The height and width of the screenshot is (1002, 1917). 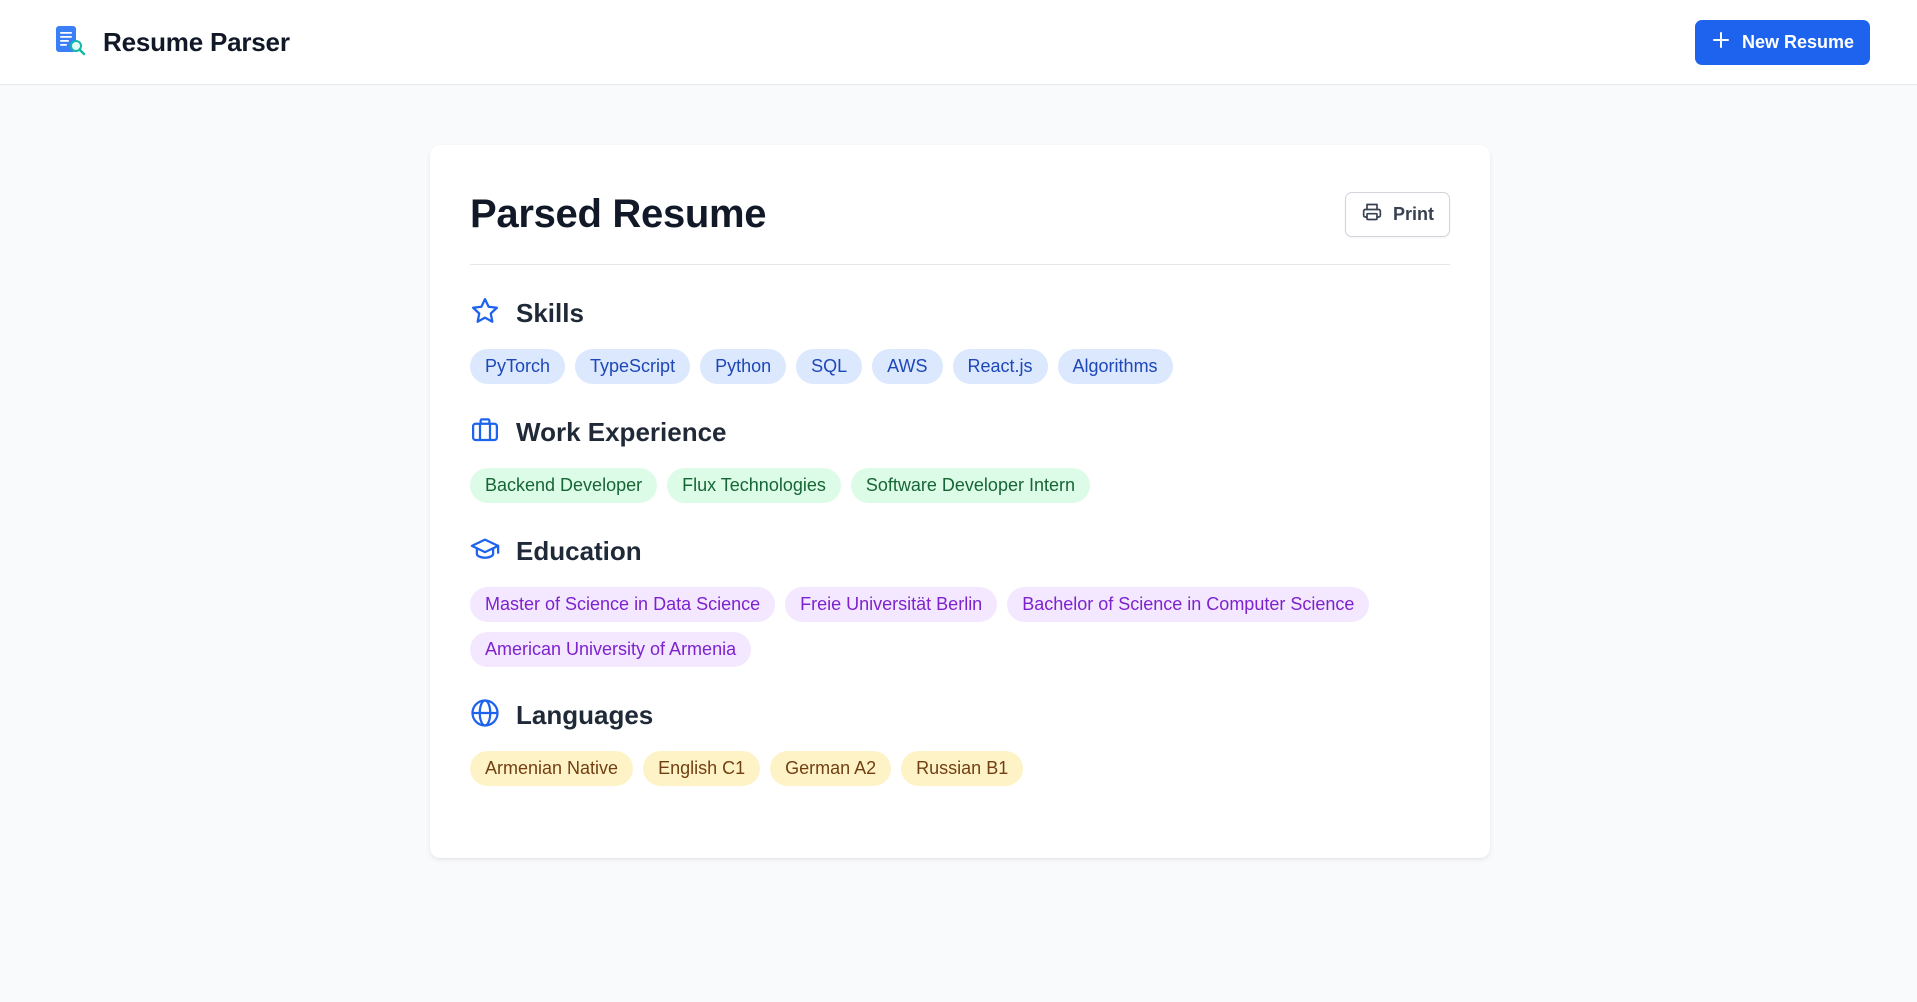 I want to click on top-bar: Resume Parser New Resume, so click(x=958, y=42).